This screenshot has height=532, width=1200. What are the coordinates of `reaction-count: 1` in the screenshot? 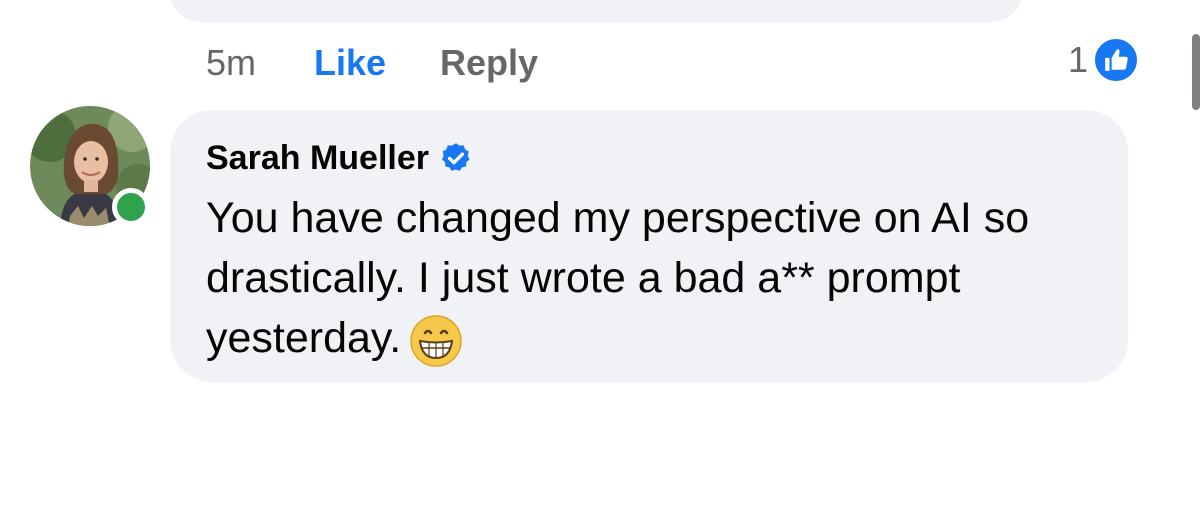 It's located at (1078, 59).